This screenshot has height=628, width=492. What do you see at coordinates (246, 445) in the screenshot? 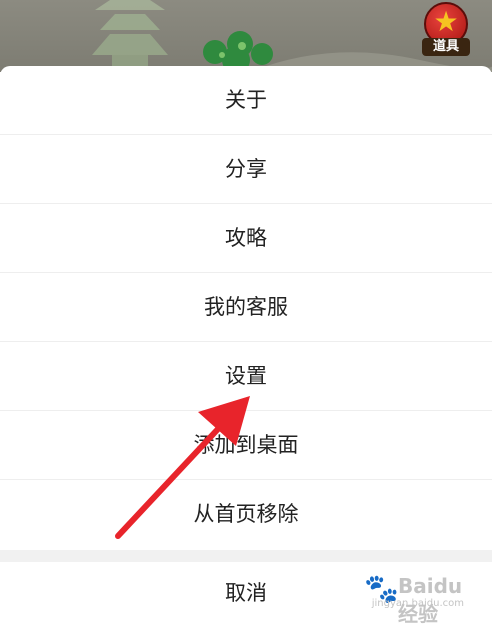
I see `menu-item-add-to-desktop: 添加到桌面` at bounding box center [246, 445].